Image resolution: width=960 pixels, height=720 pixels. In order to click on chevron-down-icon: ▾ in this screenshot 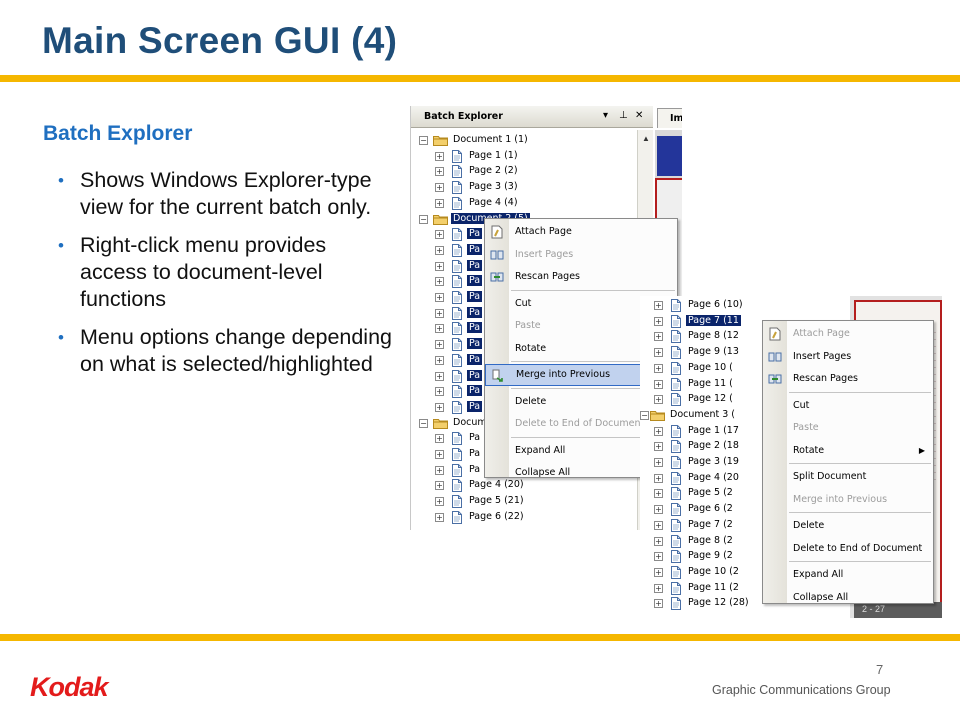, I will do `click(605, 115)`.